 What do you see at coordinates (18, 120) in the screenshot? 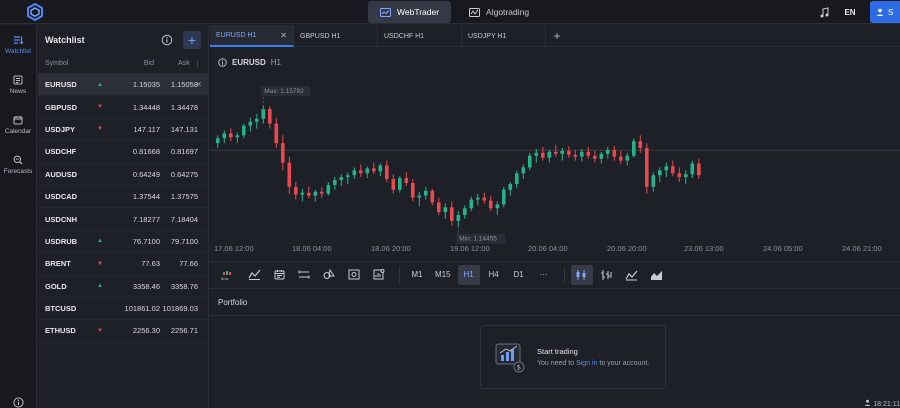
I see `calendar-icon` at bounding box center [18, 120].